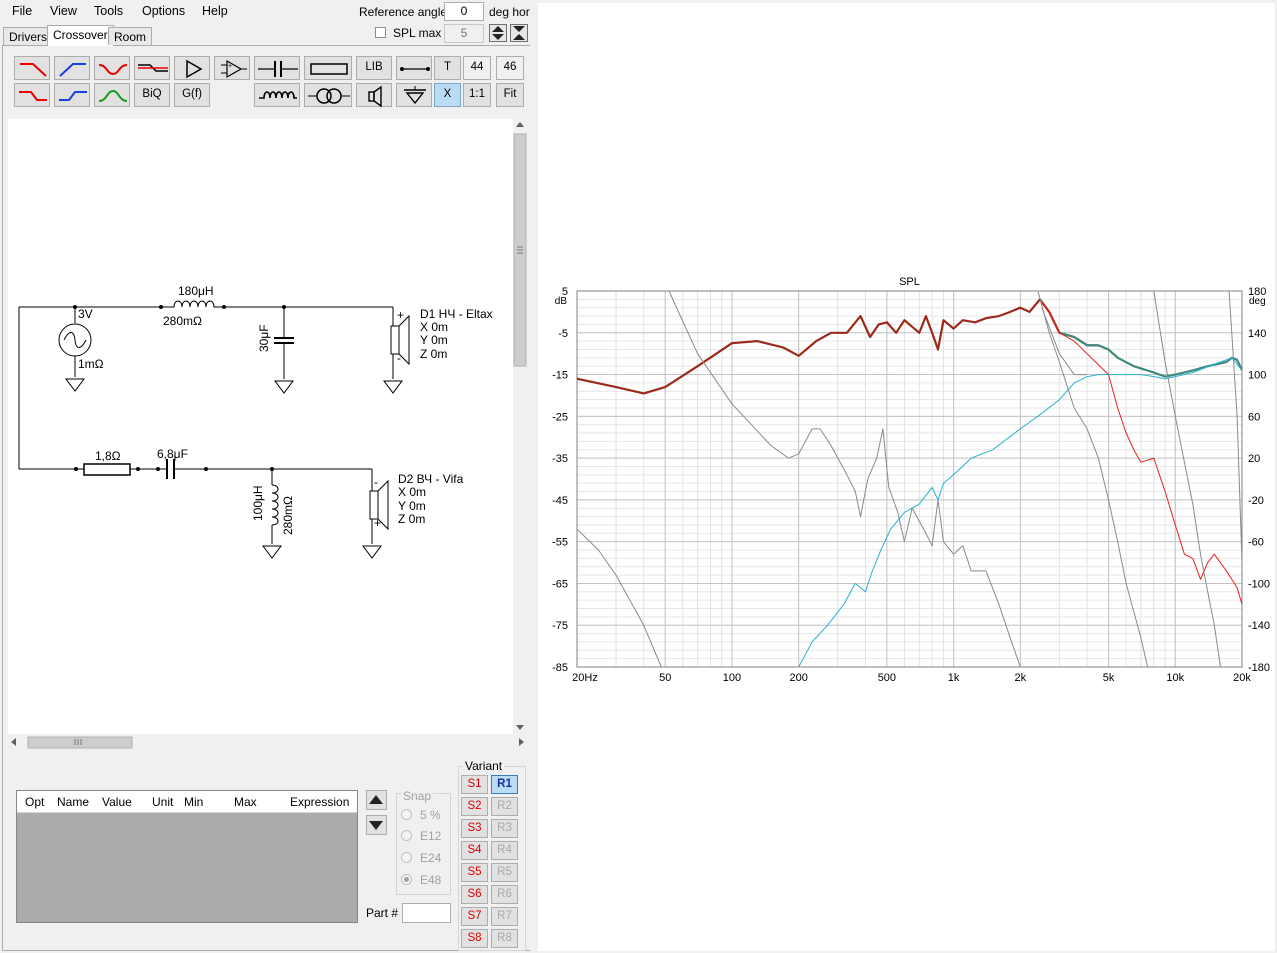 The width and height of the screenshot is (1277, 953). What do you see at coordinates (412, 506) in the screenshot?
I see `d2-y-label: Y 0m` at bounding box center [412, 506].